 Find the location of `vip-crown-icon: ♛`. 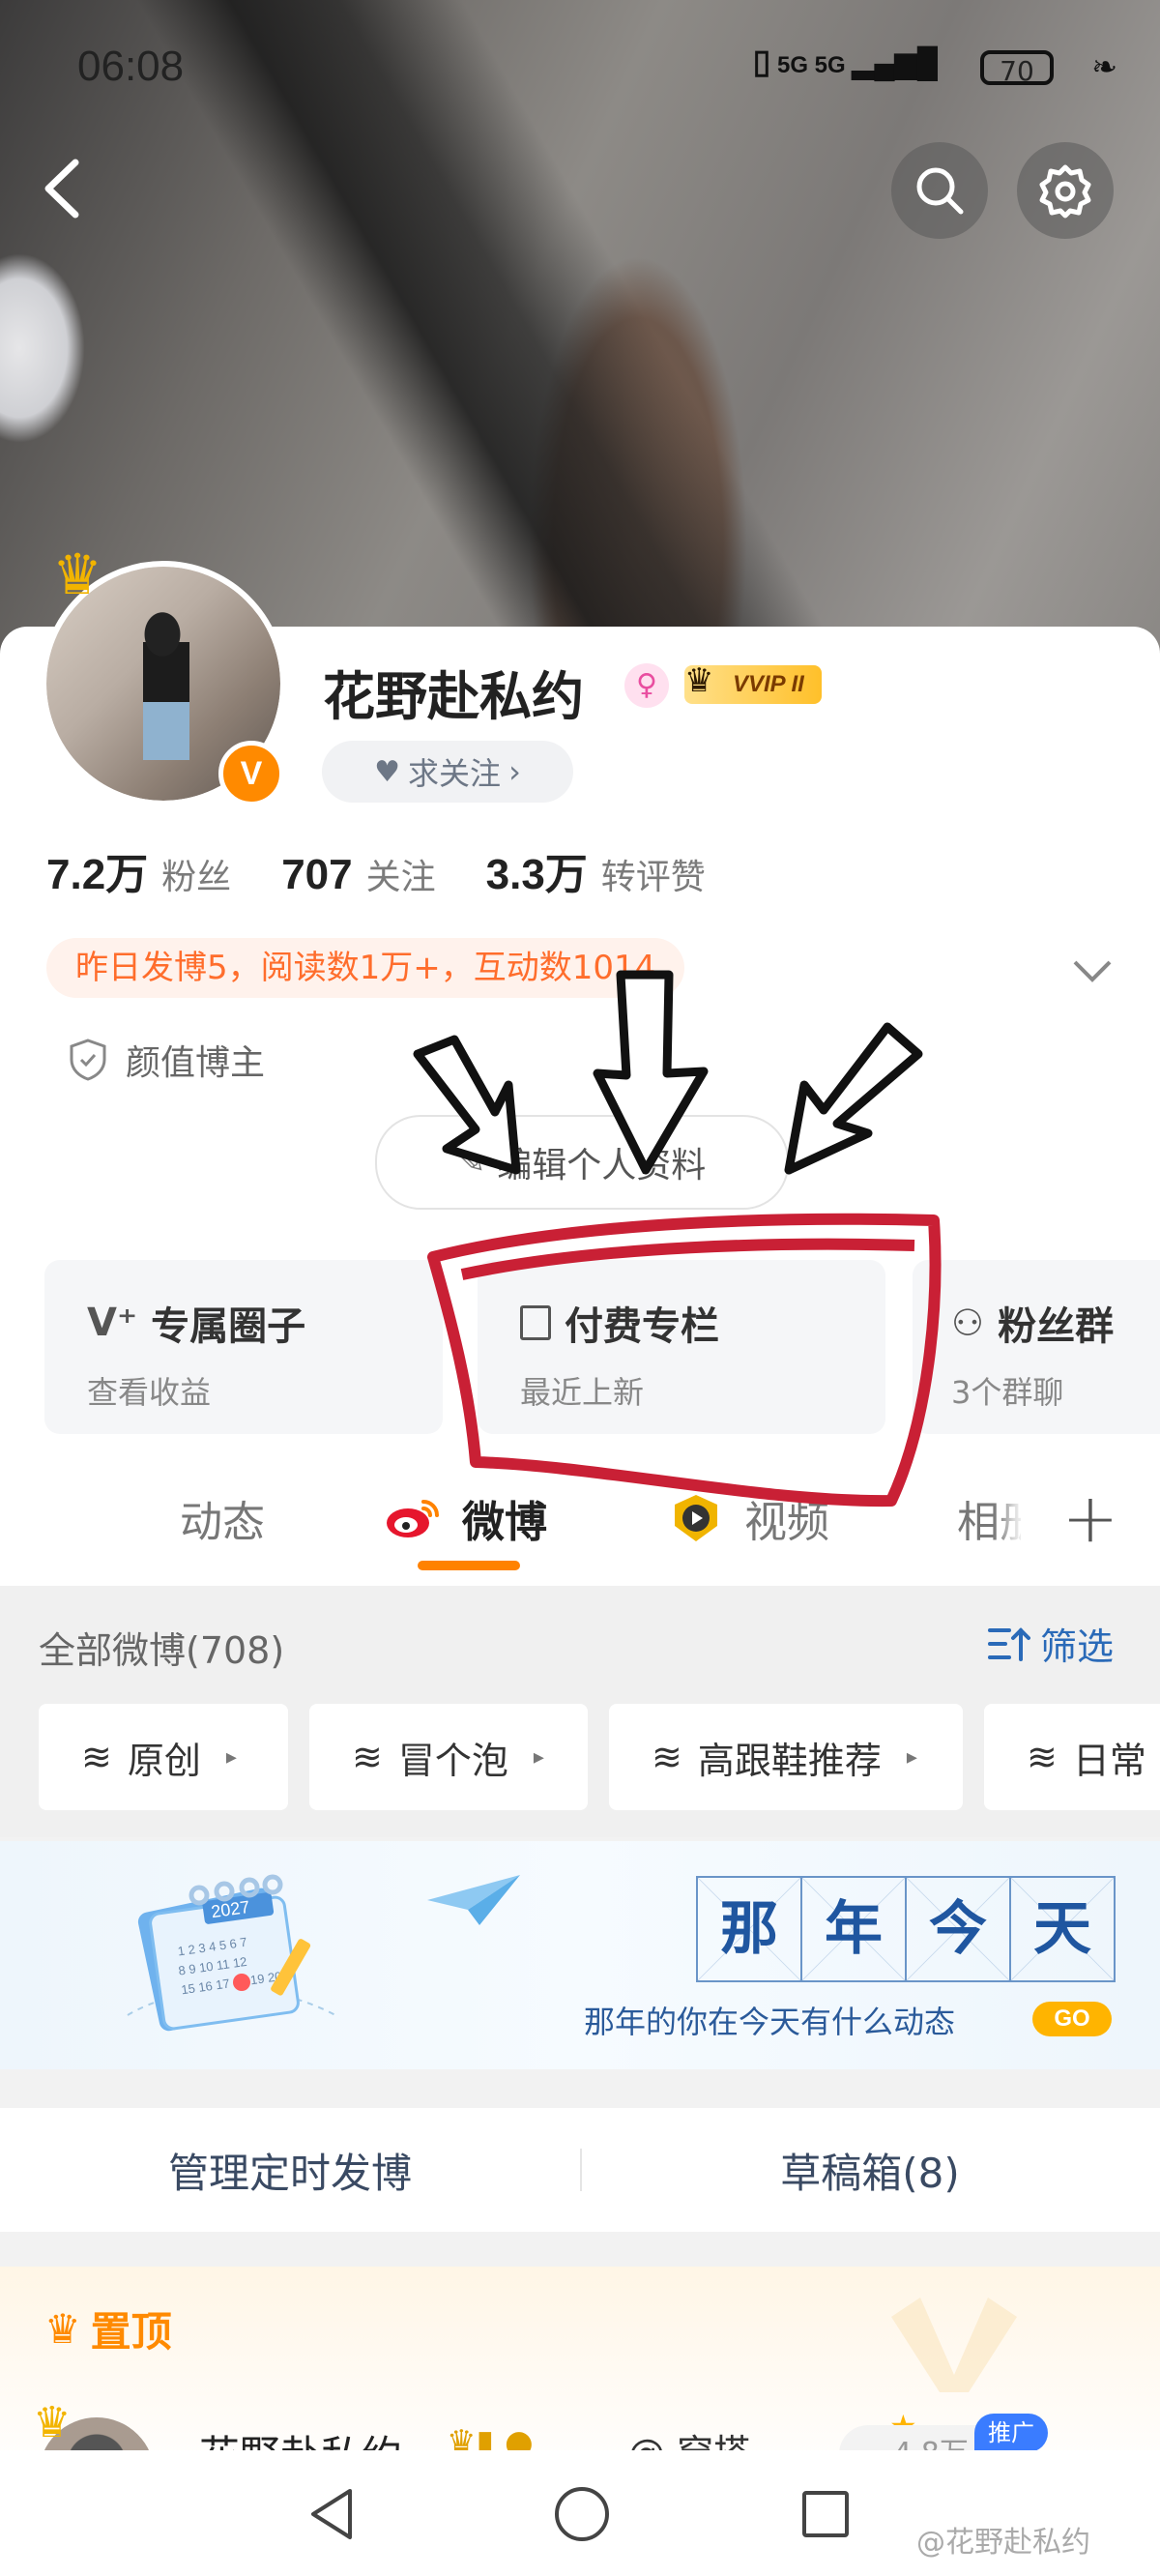

vip-crown-icon: ♛ is located at coordinates (699, 680).